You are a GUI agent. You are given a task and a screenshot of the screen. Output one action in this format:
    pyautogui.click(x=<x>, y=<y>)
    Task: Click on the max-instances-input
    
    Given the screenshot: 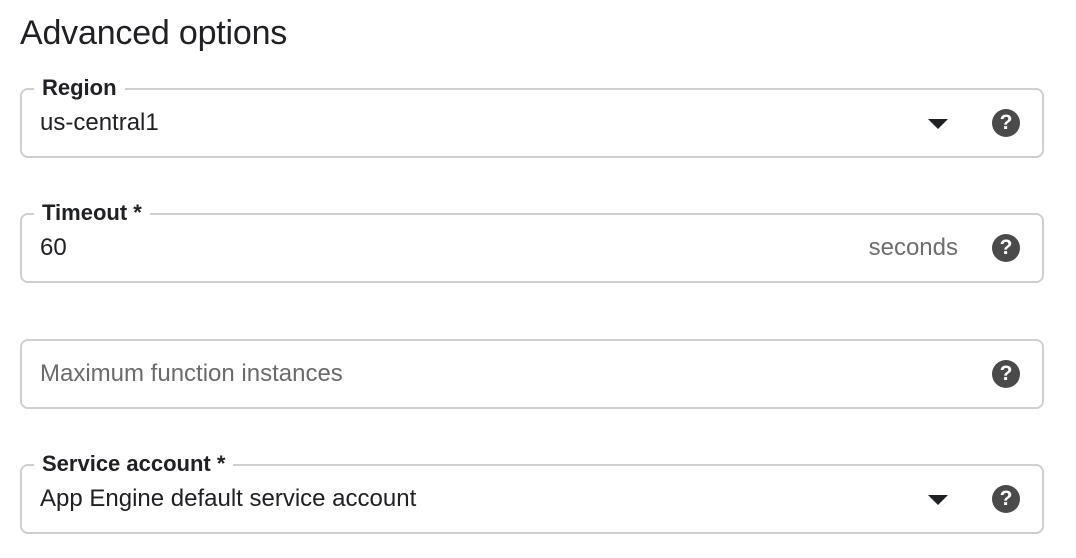 What is the action you would take?
    pyautogui.click(x=420, y=374)
    